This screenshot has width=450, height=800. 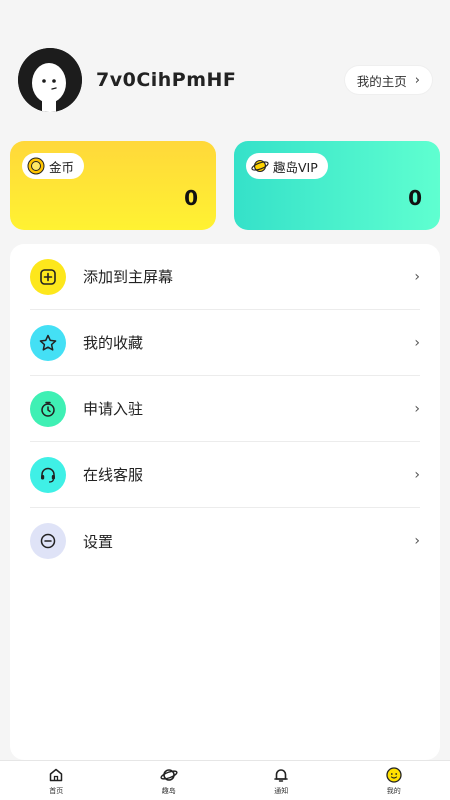 I want to click on tab-home: 首页, so click(x=56, y=780).